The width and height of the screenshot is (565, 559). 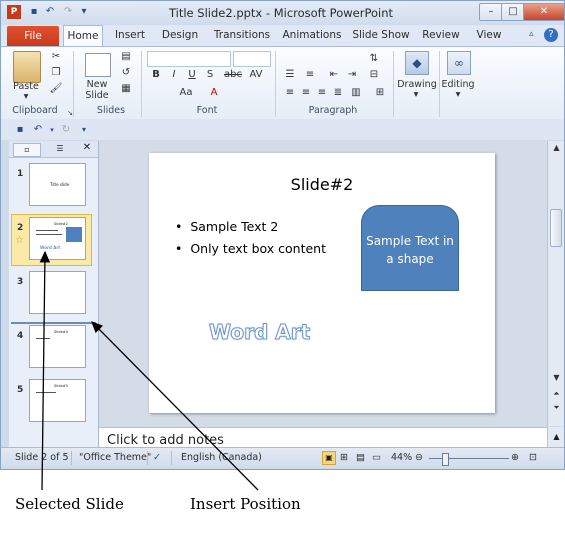 I want to click on selected-slide-arrow, so click(x=45, y=370).